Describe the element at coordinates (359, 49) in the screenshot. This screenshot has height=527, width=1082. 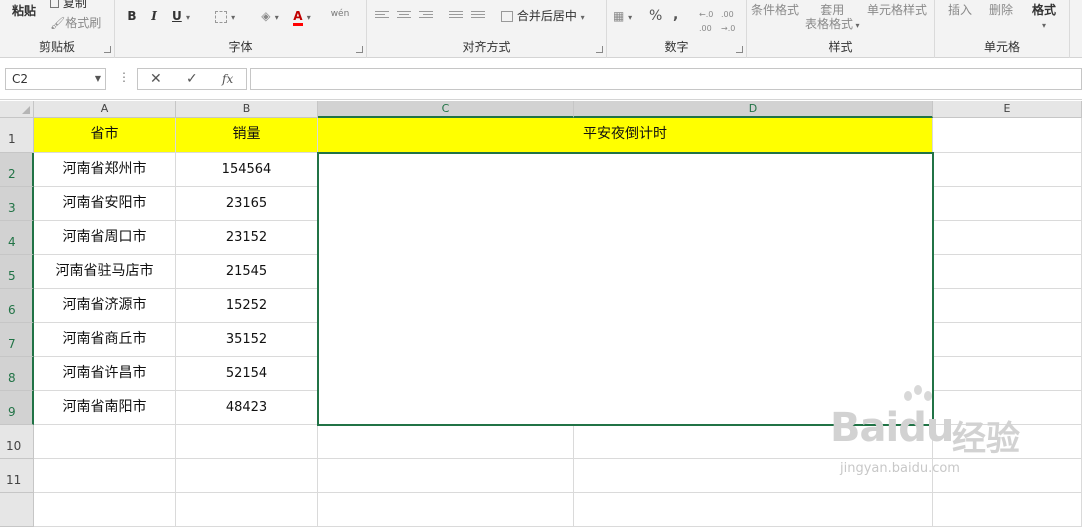
I see `font-dialog-launcher` at that location.